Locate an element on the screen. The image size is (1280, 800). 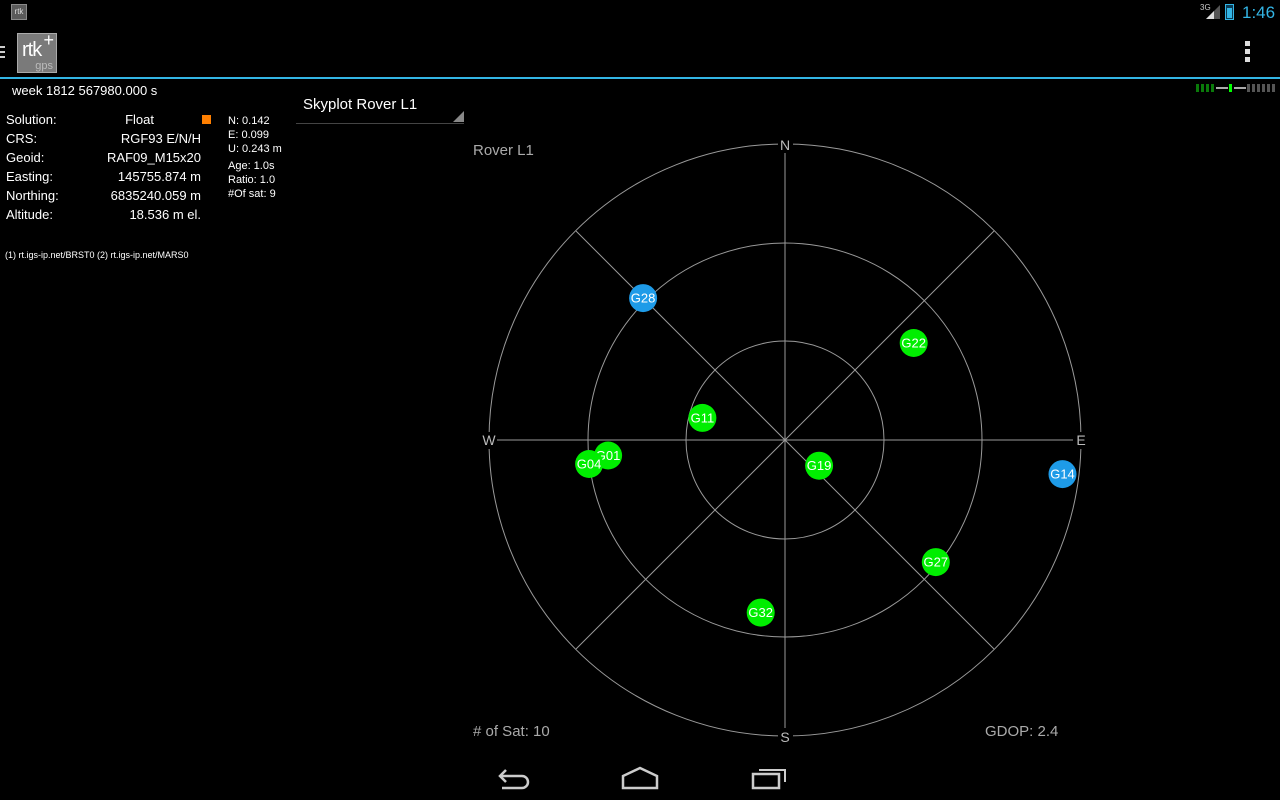
satellite-label: G28 is located at coordinates (643, 298).